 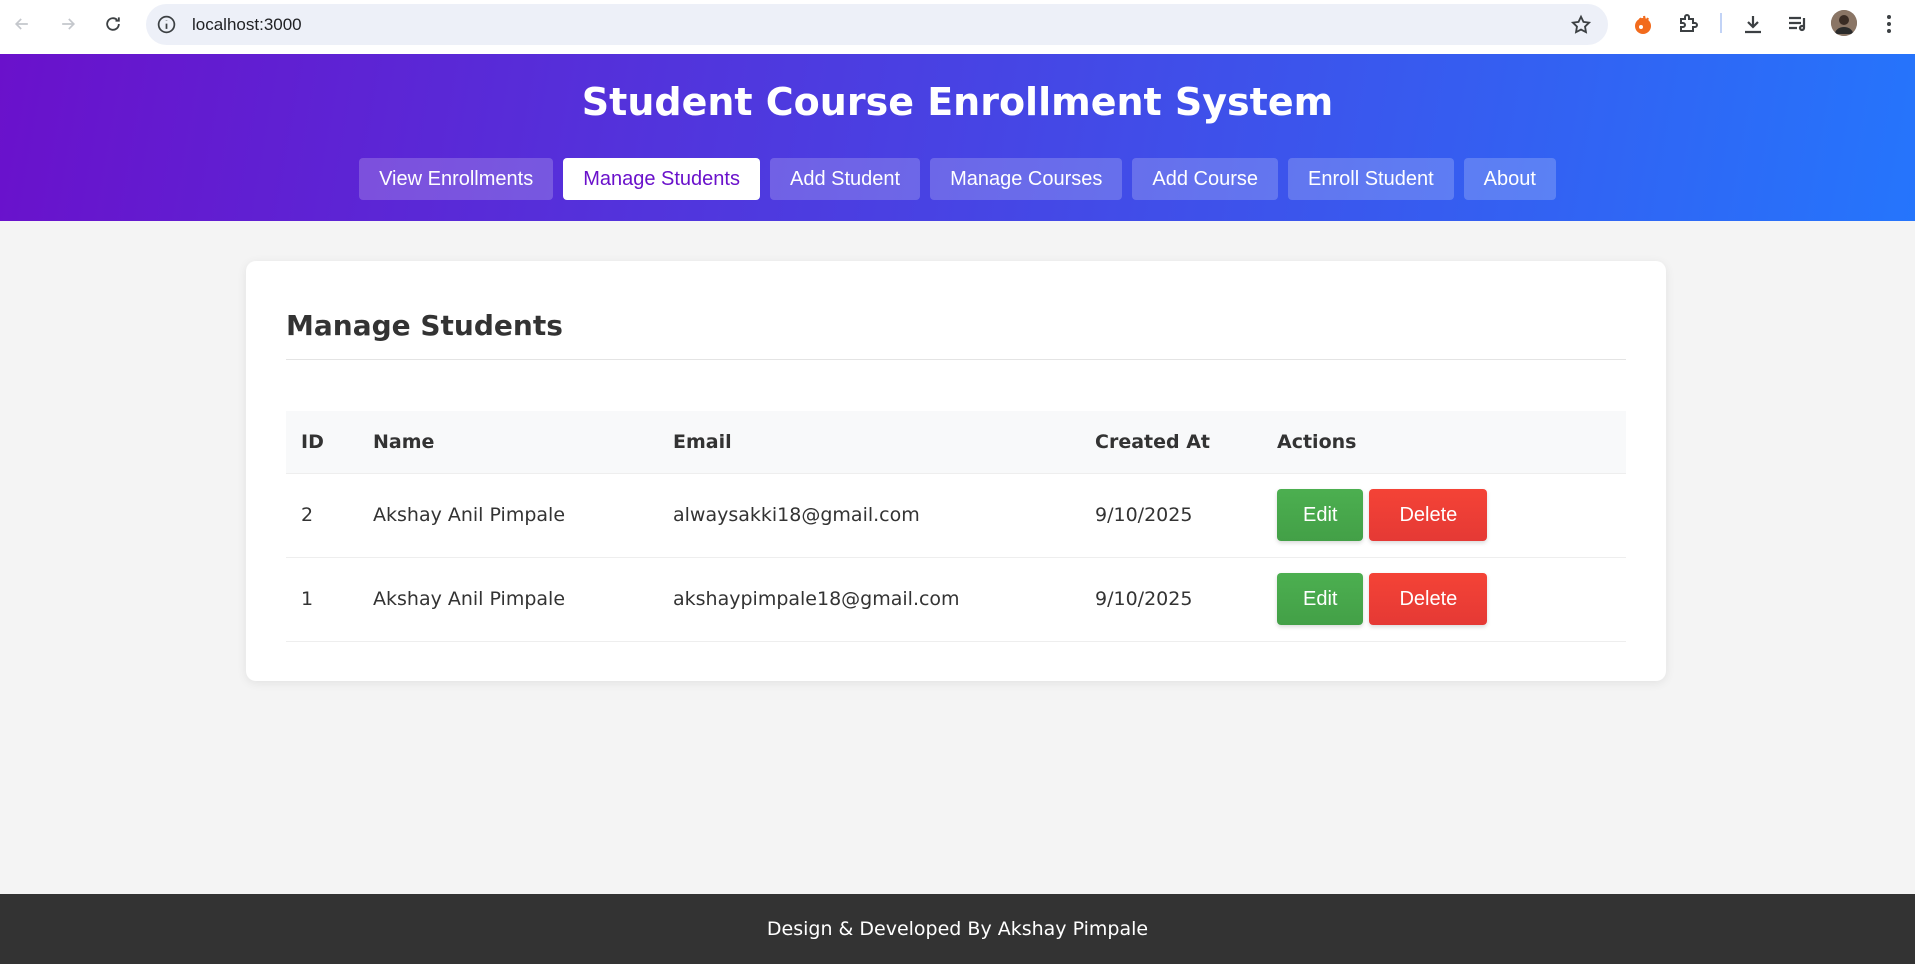 I want to click on footer-credit: Design & Developed By Akshay Pimpale, so click(x=957, y=929).